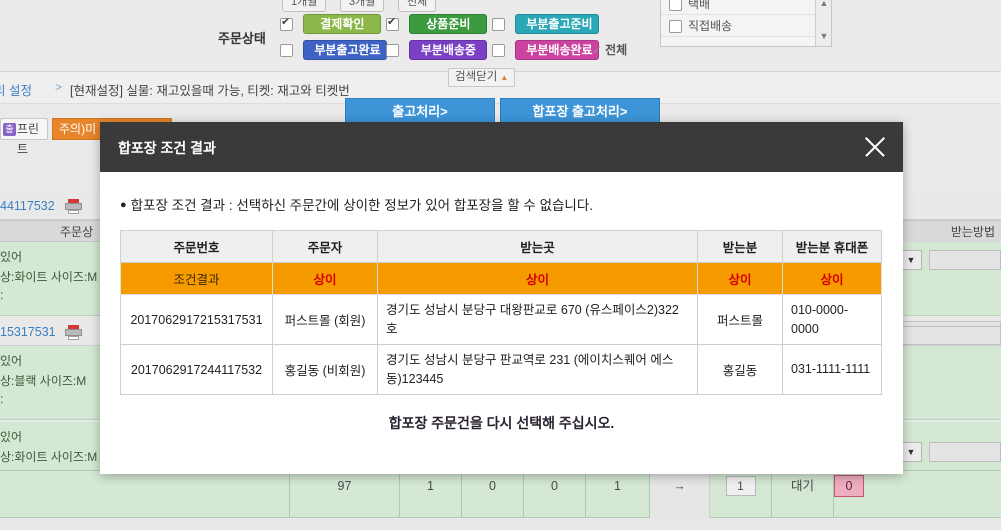  What do you see at coordinates (392, 50) in the screenshot?
I see `checkbox-partial-delivering` at bounding box center [392, 50].